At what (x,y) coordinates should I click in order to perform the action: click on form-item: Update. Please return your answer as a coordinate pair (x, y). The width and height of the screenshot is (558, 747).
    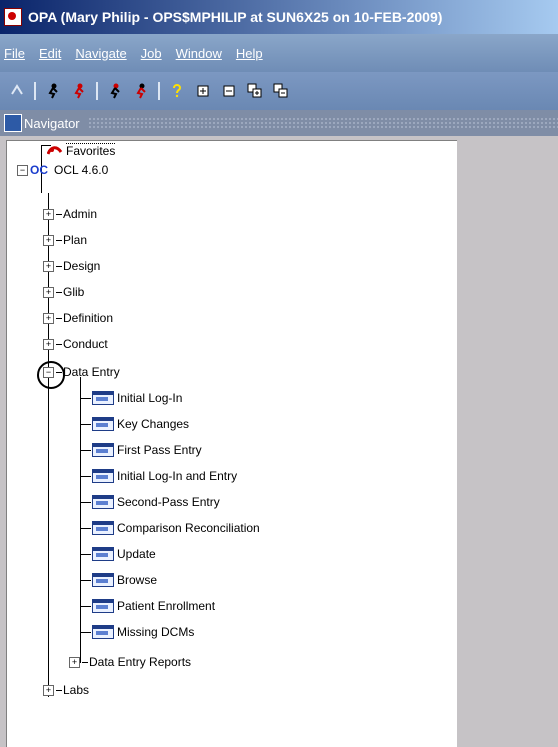
    Looking at the image, I should click on (118, 554).